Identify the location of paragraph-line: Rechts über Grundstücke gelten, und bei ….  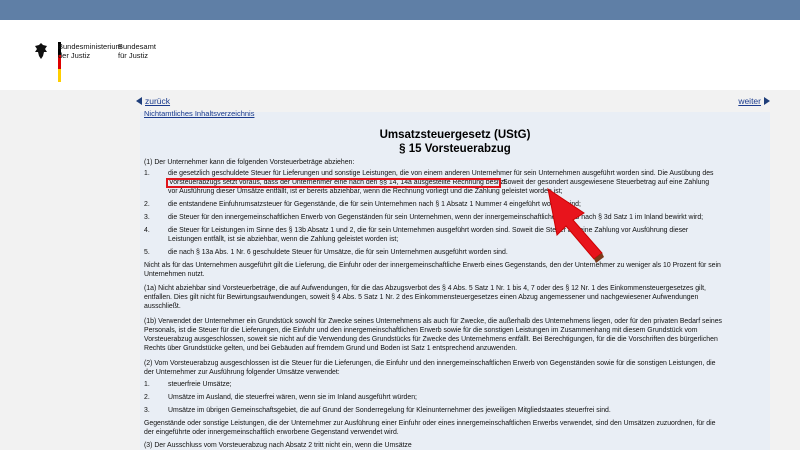
(331, 348).